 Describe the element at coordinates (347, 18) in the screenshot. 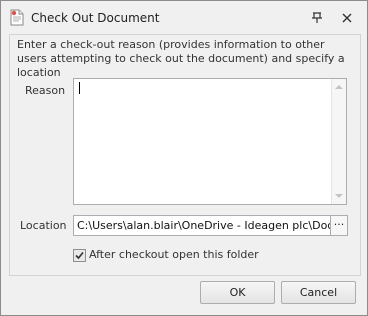

I see `close-icon` at that location.